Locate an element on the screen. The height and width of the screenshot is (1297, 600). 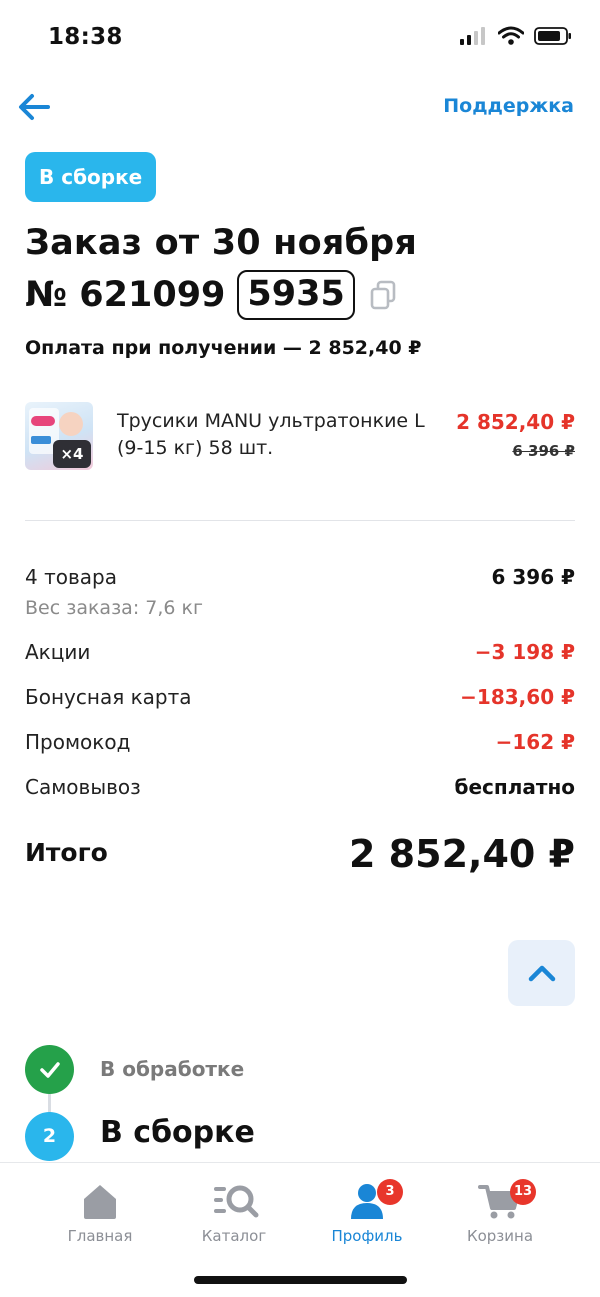
check-icon is located at coordinates (49, 1069).